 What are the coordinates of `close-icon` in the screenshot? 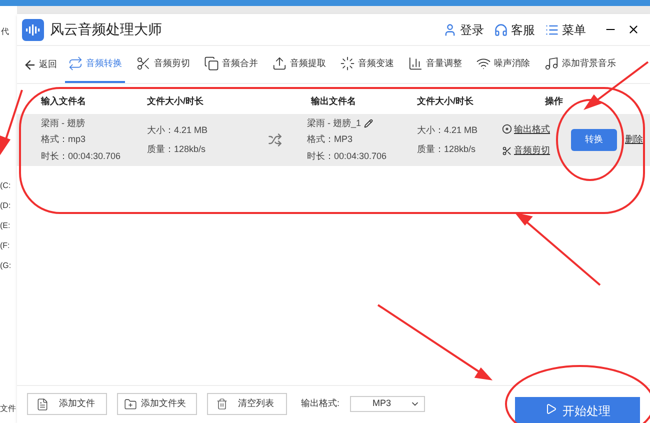 It's located at (633, 29).